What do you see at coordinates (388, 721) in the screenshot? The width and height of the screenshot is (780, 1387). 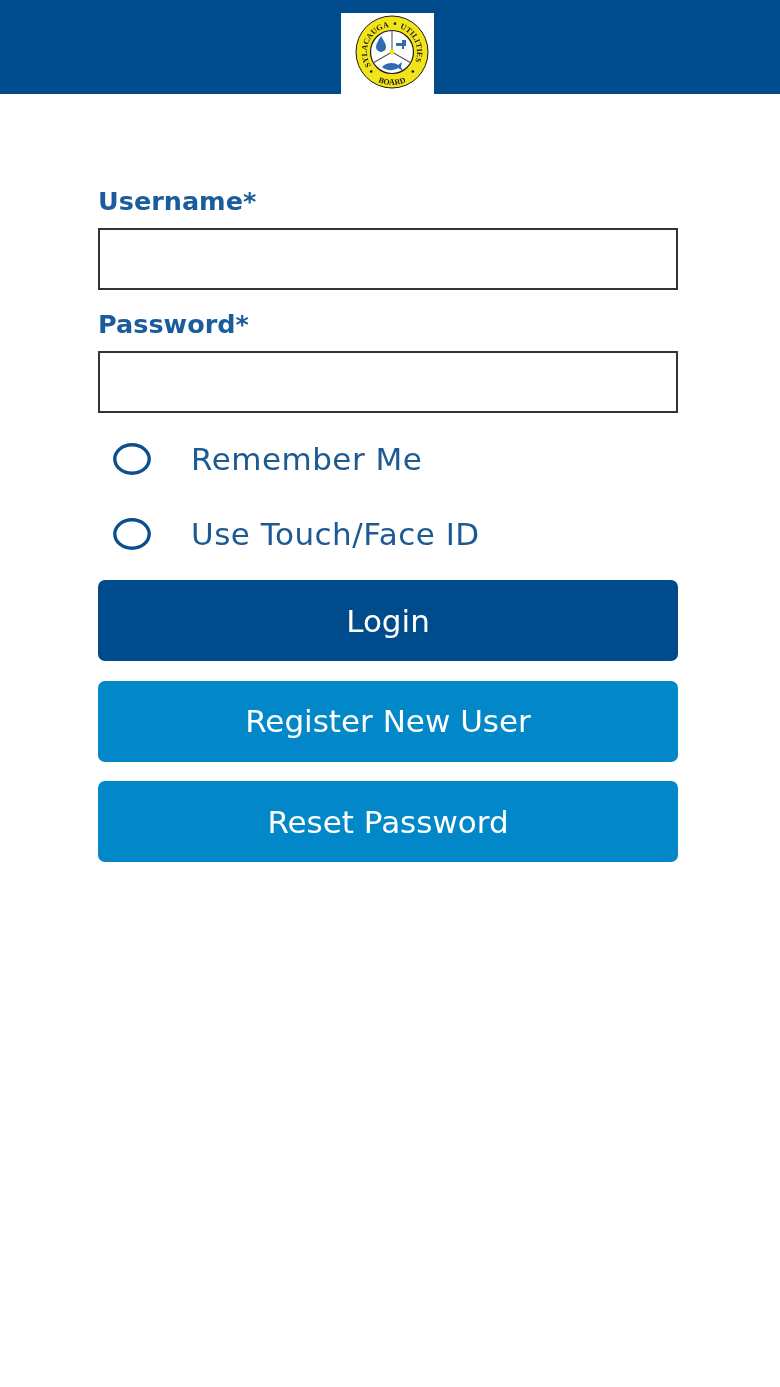 I see `action-button: Register New User` at bounding box center [388, 721].